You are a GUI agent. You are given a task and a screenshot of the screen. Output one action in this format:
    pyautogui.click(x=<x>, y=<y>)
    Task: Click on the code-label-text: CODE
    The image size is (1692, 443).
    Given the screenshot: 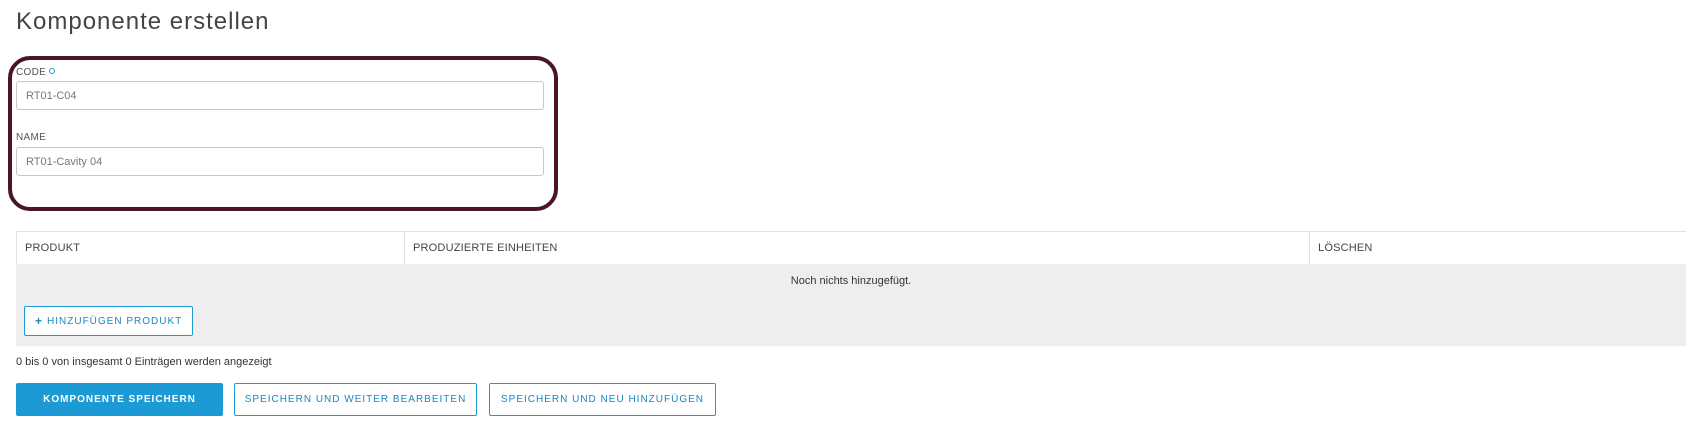 What is the action you would take?
    pyautogui.click(x=31, y=72)
    